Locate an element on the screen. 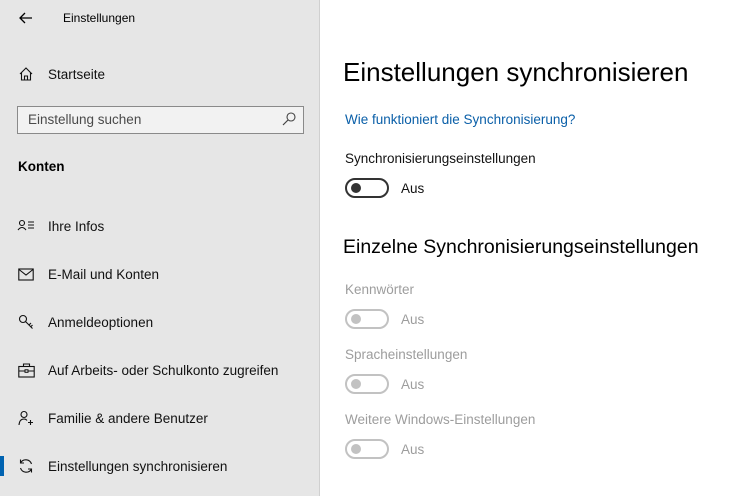 The height and width of the screenshot is (496, 740). sidebar-item-sync: Einstellungen synchronisieren is located at coordinates (160, 466).